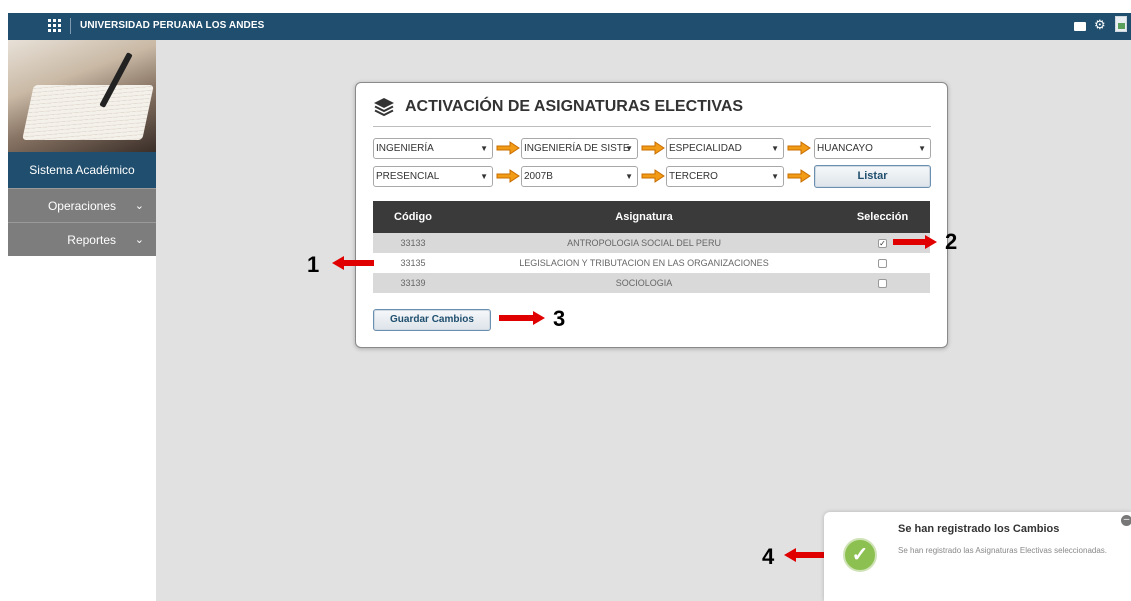 This screenshot has height=601, width=1131. What do you see at coordinates (172, 25) in the screenshot?
I see `app-title: UNIVERSIDAD PERUANA LOS ANDES` at bounding box center [172, 25].